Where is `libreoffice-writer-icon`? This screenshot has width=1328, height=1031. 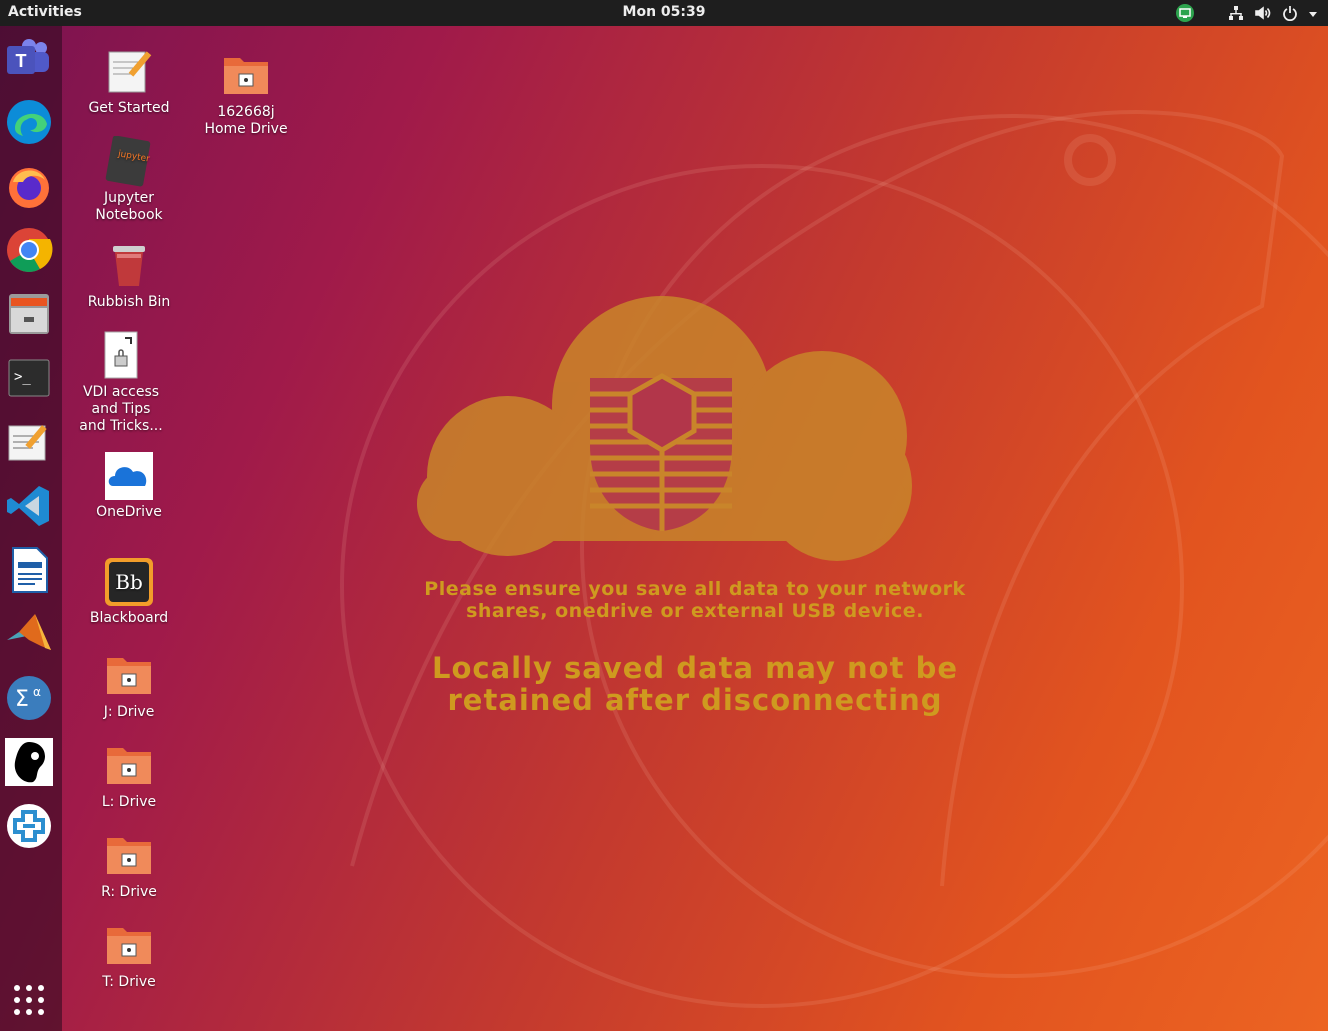 libreoffice-writer-icon is located at coordinates (29, 570).